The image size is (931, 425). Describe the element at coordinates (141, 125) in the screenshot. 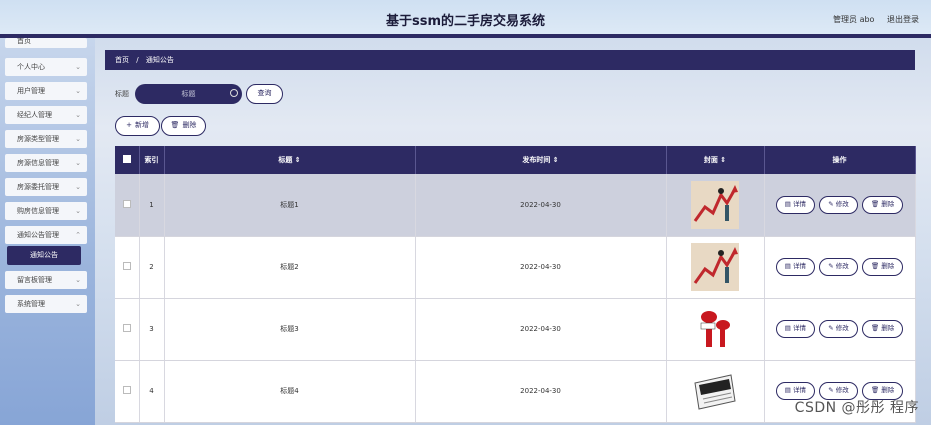

I see `add-button-label: 新增` at that location.